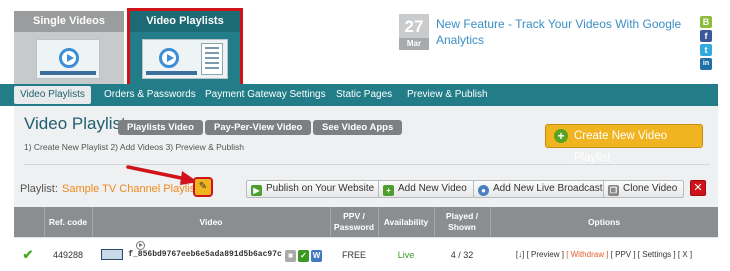  I want to click on playlist-thumbnail-icon, so click(185, 59).